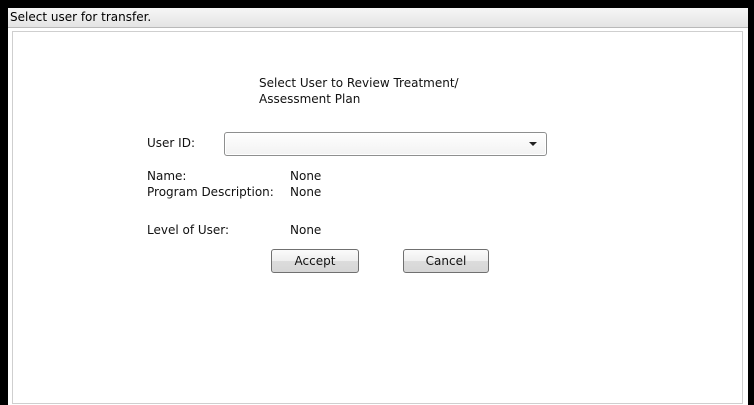 The image size is (754, 405). What do you see at coordinates (81, 17) in the screenshot?
I see `window-title: Select user for transfer.` at bounding box center [81, 17].